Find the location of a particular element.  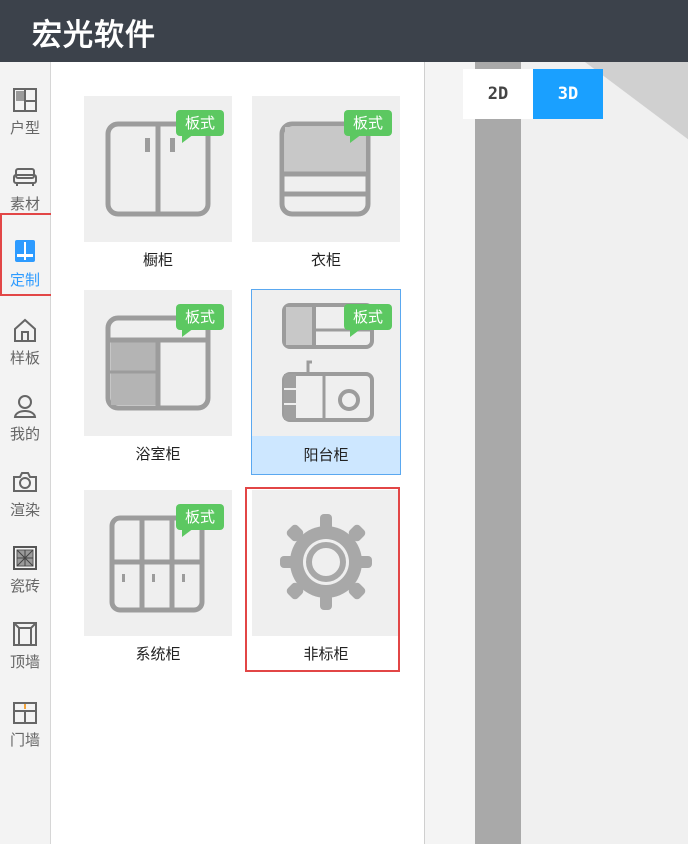

door-wall-icon is located at coordinates (25, 713).